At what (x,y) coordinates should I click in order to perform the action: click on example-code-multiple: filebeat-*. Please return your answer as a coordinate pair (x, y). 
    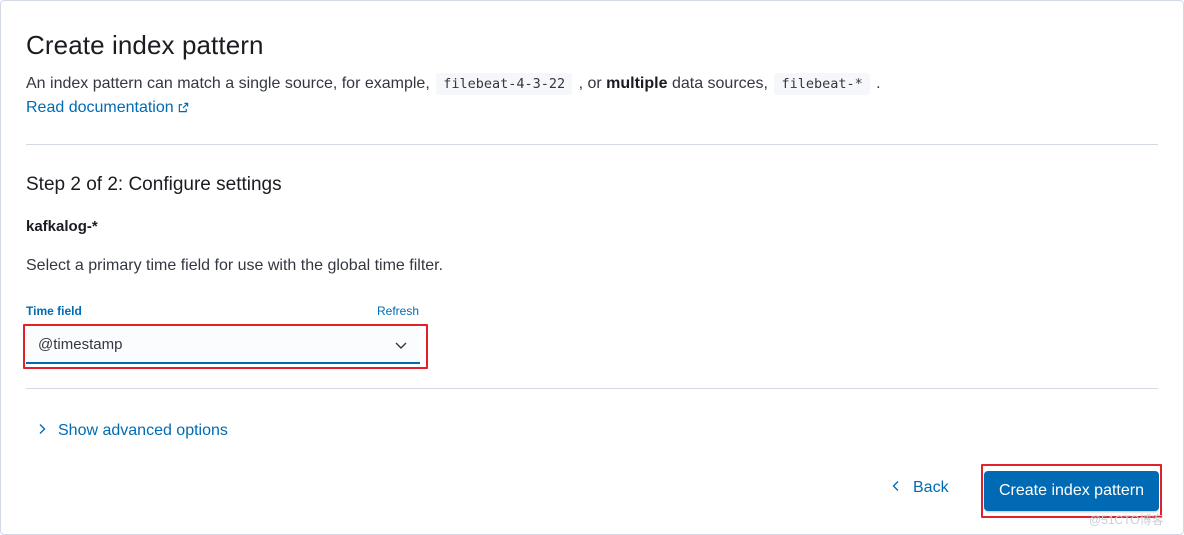
    Looking at the image, I should click on (822, 84).